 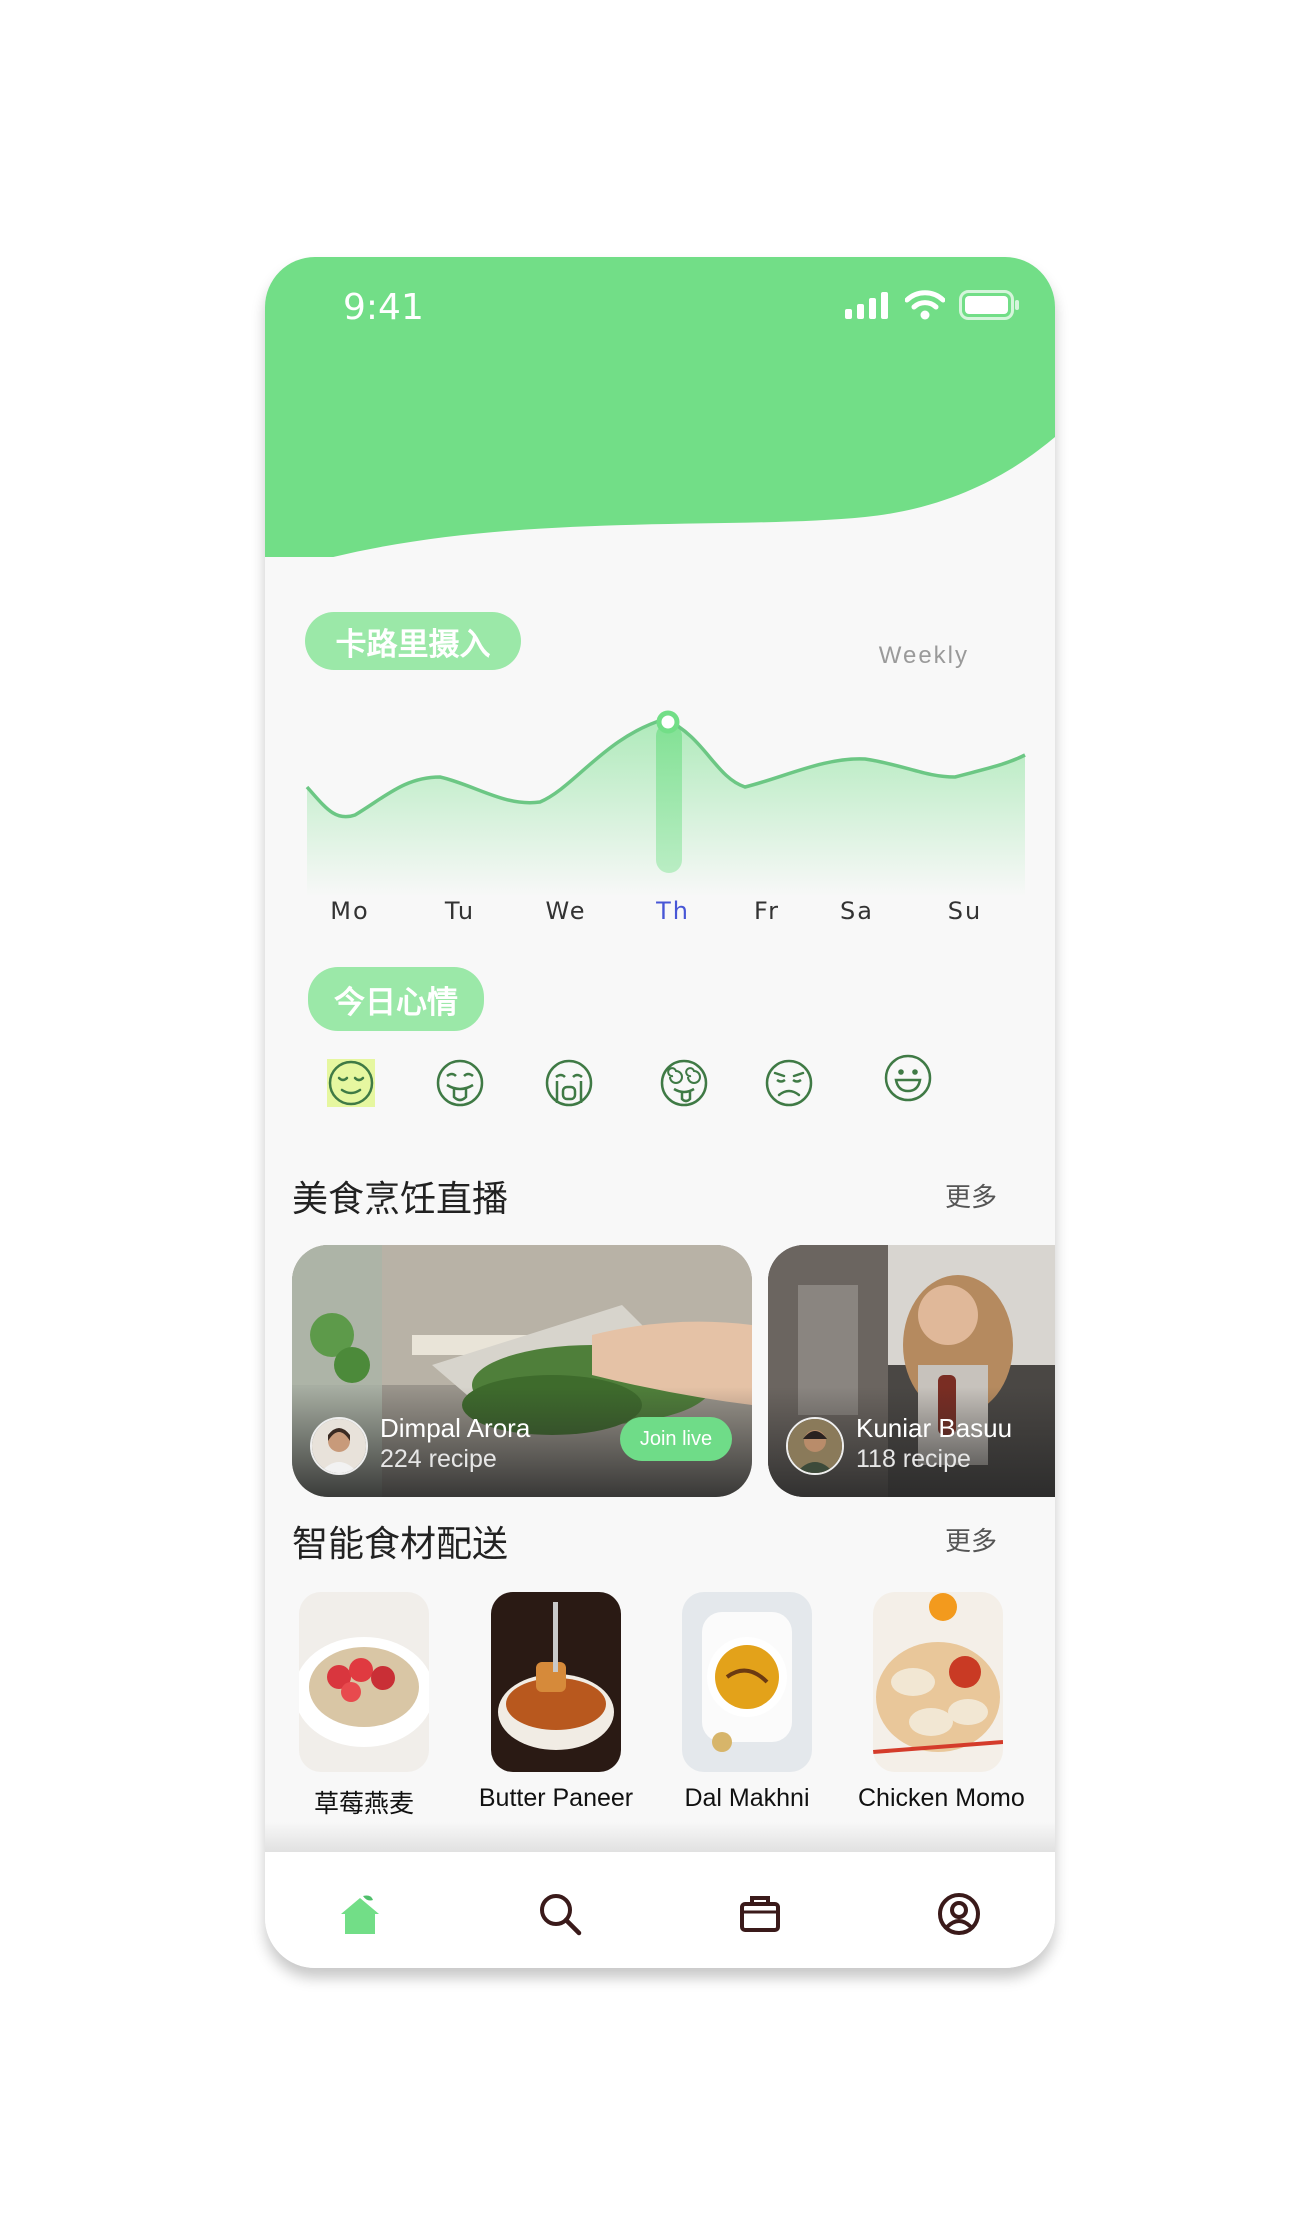 What do you see at coordinates (383, 307) in the screenshot?
I see `status-time: 9:41` at bounding box center [383, 307].